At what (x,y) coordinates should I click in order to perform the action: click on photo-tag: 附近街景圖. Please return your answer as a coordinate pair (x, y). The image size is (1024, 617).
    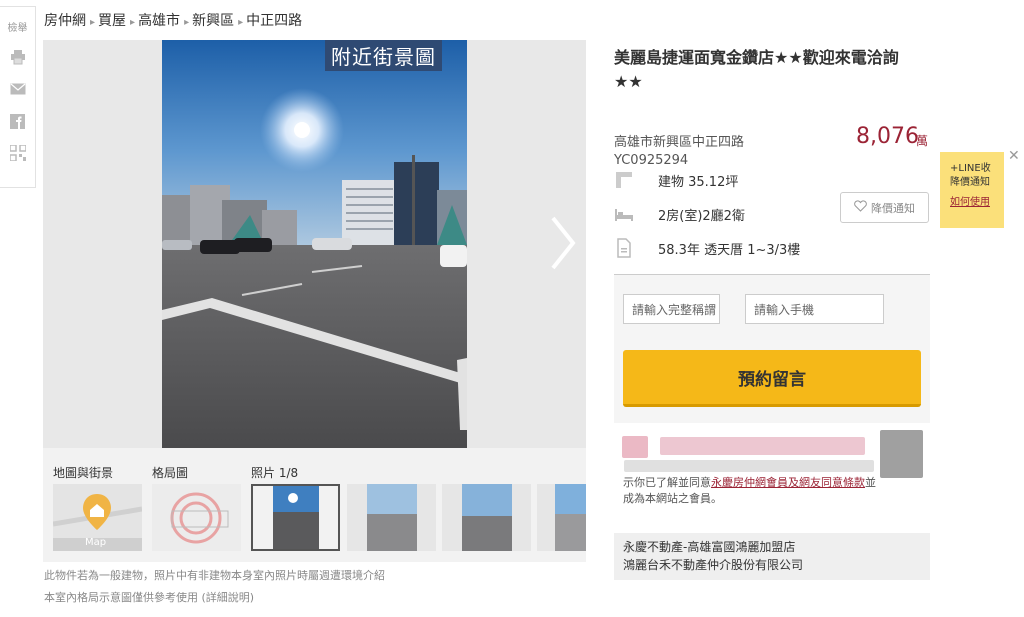
    Looking at the image, I should click on (383, 55).